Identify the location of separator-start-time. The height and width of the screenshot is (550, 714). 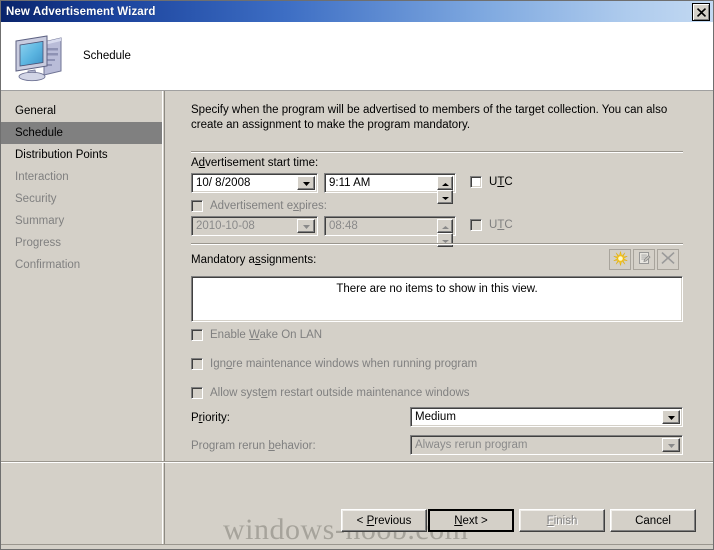
(437, 152).